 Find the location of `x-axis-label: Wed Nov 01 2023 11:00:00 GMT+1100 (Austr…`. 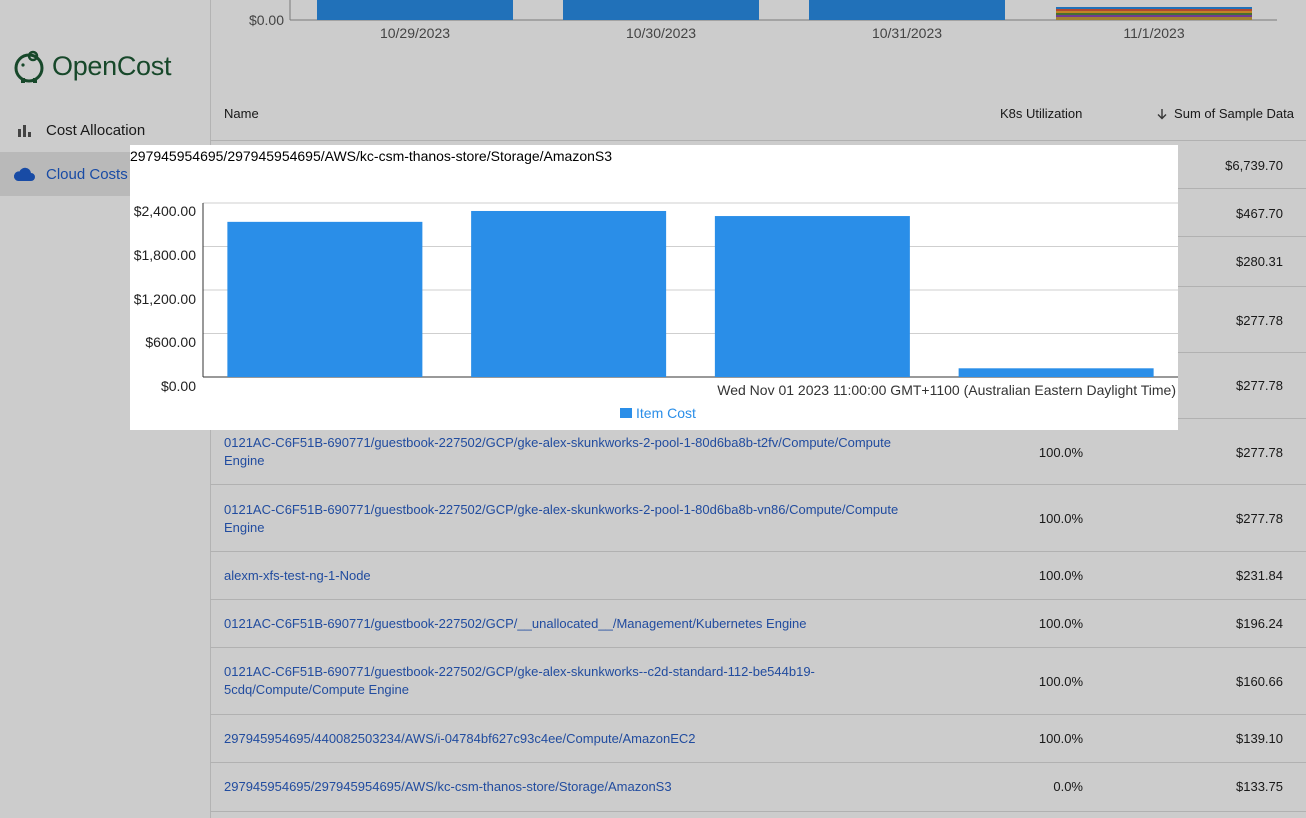

x-axis-label: Wed Nov 01 2023 11:00:00 GMT+1100 (Austr… is located at coordinates (946, 390).